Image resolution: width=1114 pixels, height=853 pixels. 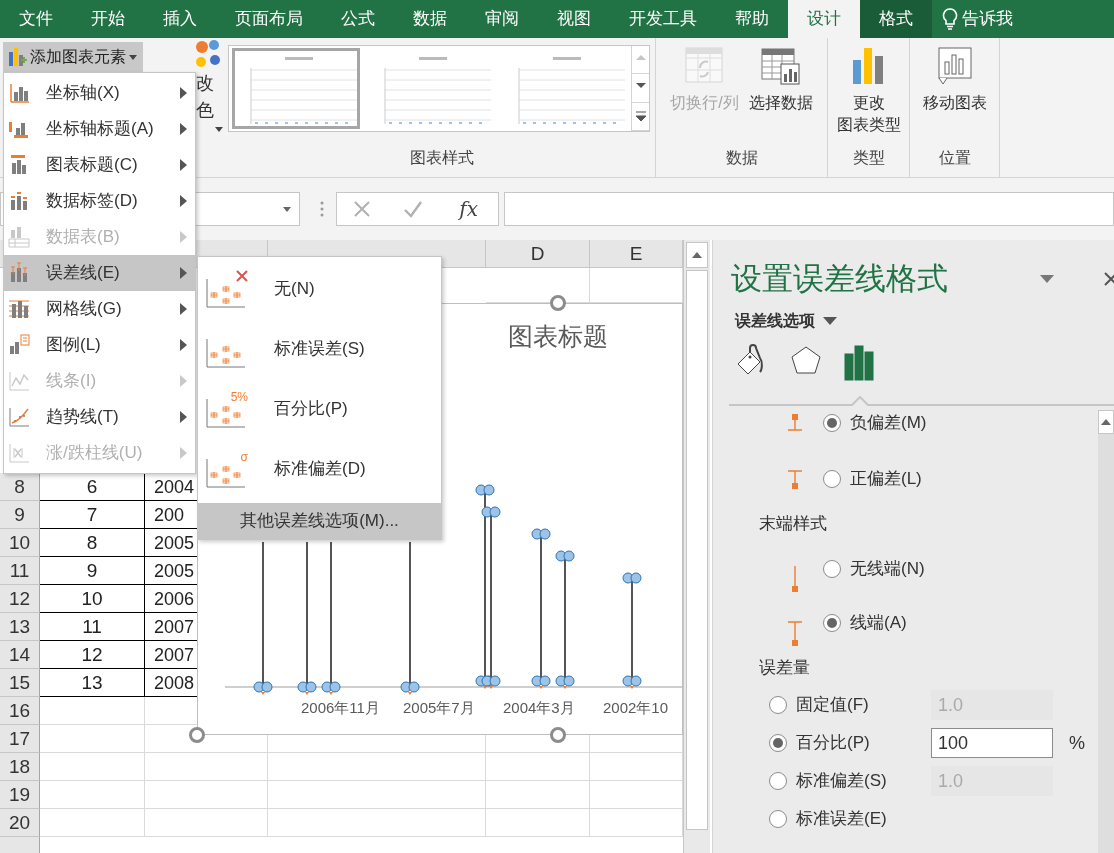 What do you see at coordinates (99, 345) in the screenshot?
I see `menu-item: 图例(L)` at bounding box center [99, 345].